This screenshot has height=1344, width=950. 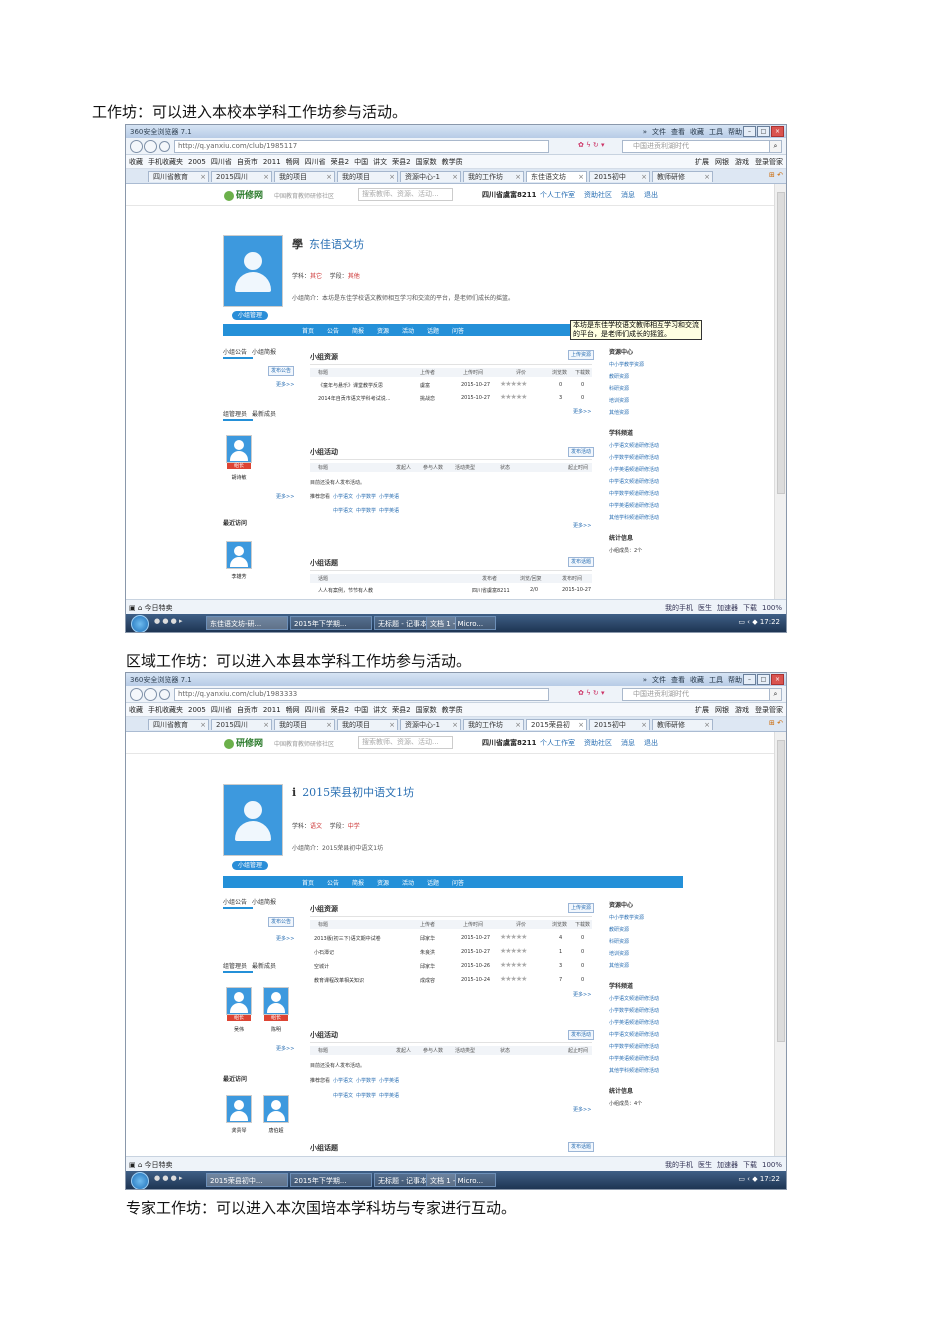 I want to click on nav-brief: 简报, so click(x=358, y=330).